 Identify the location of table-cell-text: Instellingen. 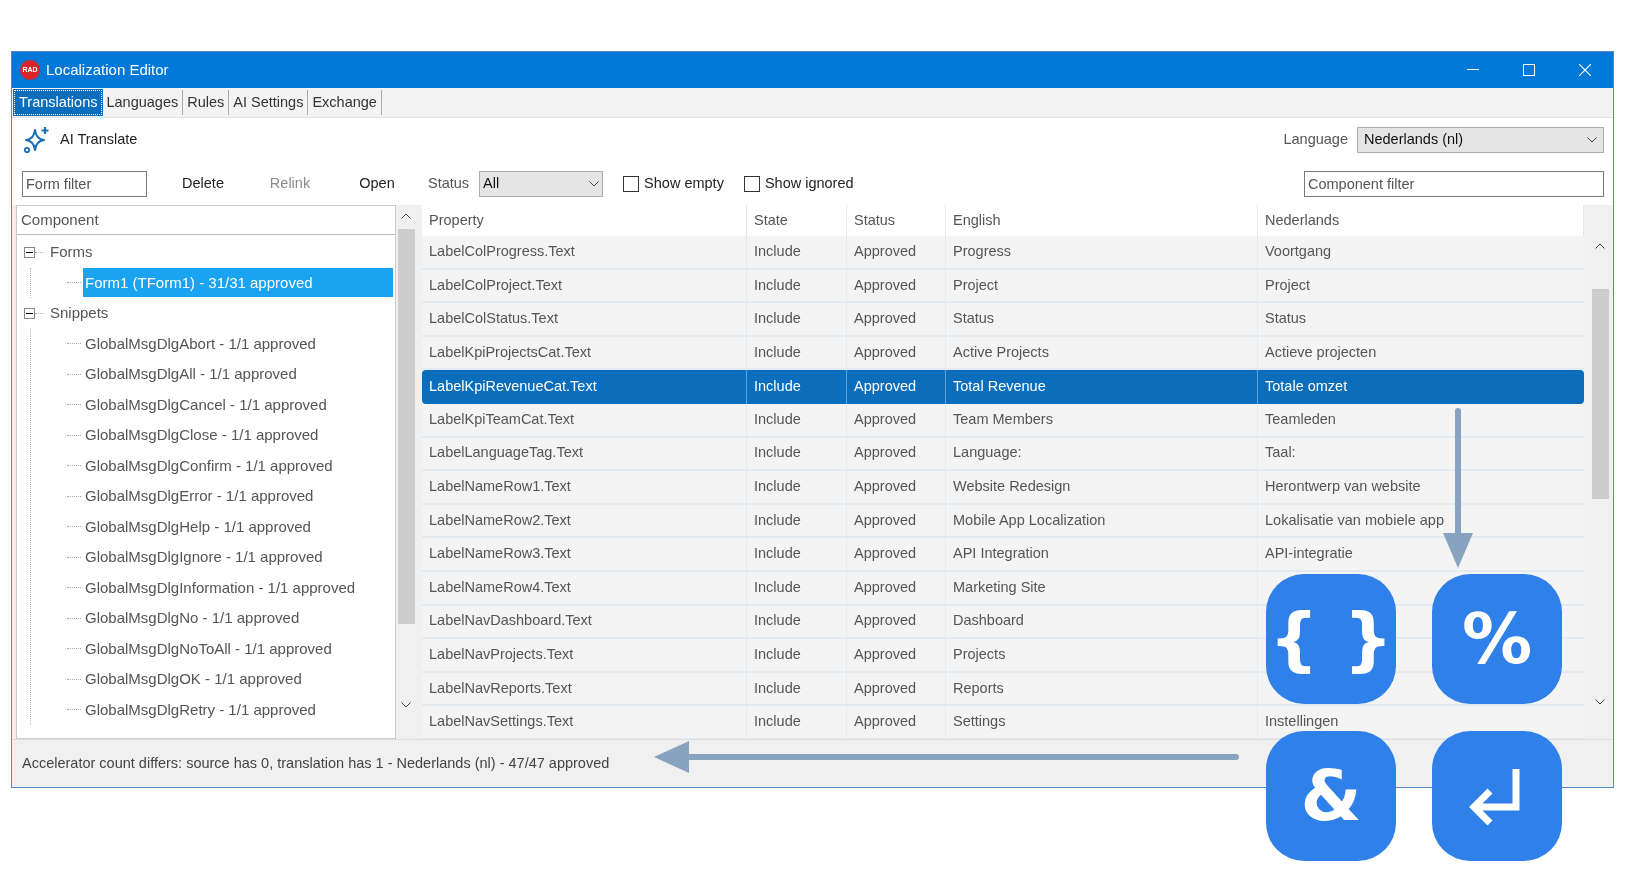
(1302, 722).